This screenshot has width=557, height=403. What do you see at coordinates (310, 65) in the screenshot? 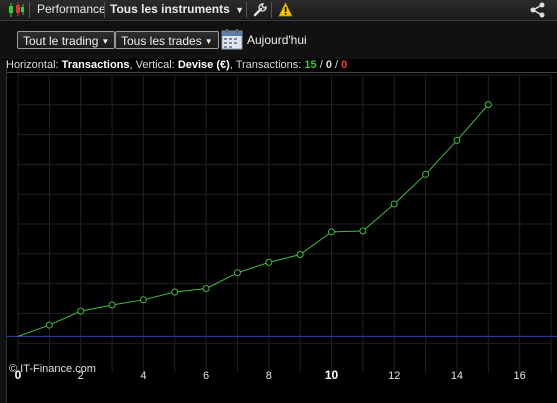
I see `transactions-total: 15` at bounding box center [310, 65].